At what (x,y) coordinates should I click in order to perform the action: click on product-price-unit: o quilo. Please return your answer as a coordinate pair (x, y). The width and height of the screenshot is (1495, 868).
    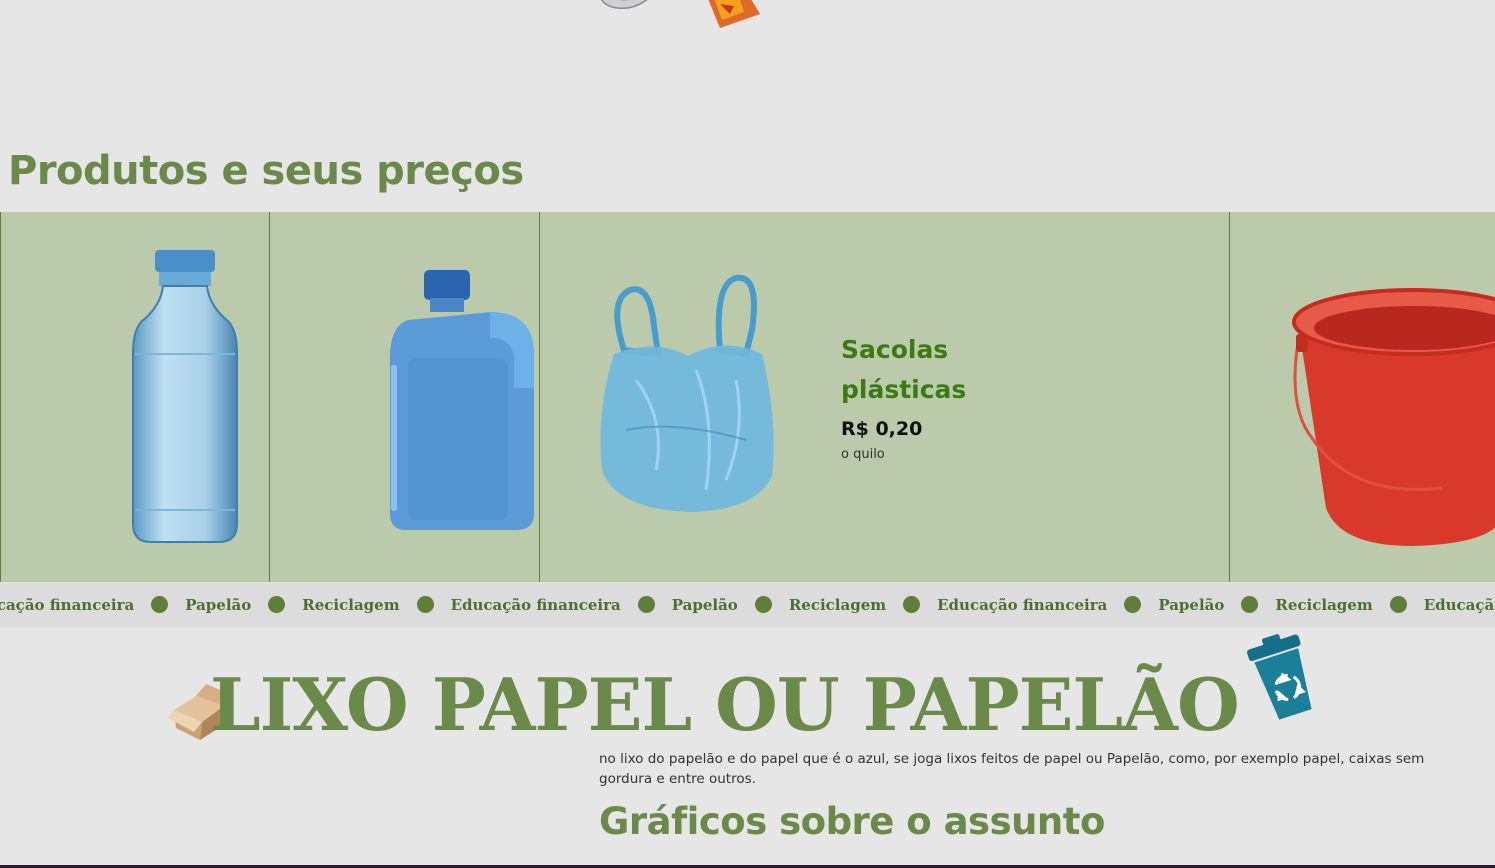
    Looking at the image, I should click on (863, 454).